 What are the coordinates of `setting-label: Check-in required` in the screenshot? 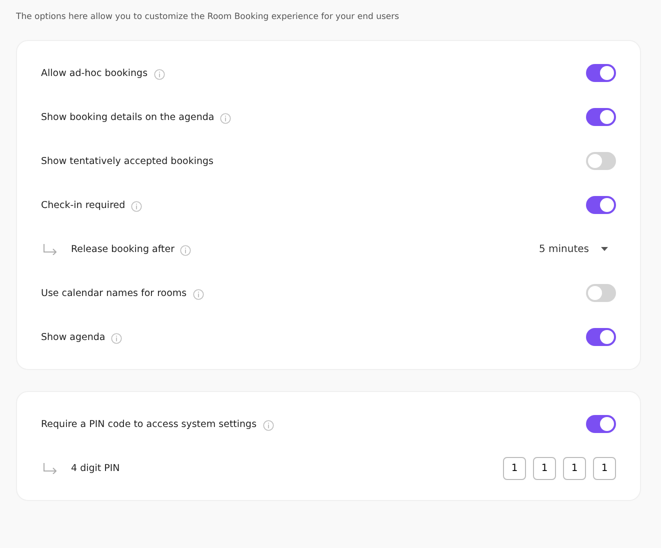 It's located at (83, 205).